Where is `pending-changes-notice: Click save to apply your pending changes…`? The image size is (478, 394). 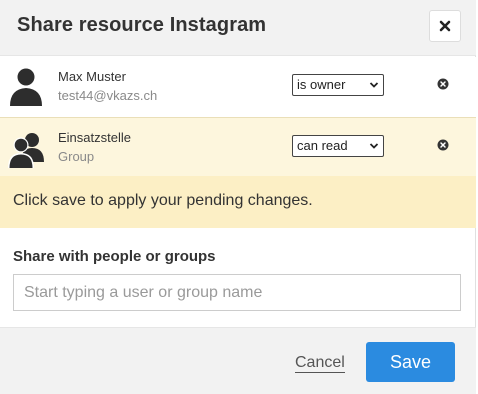
pending-changes-notice: Click save to apply your pending changes… is located at coordinates (238, 202).